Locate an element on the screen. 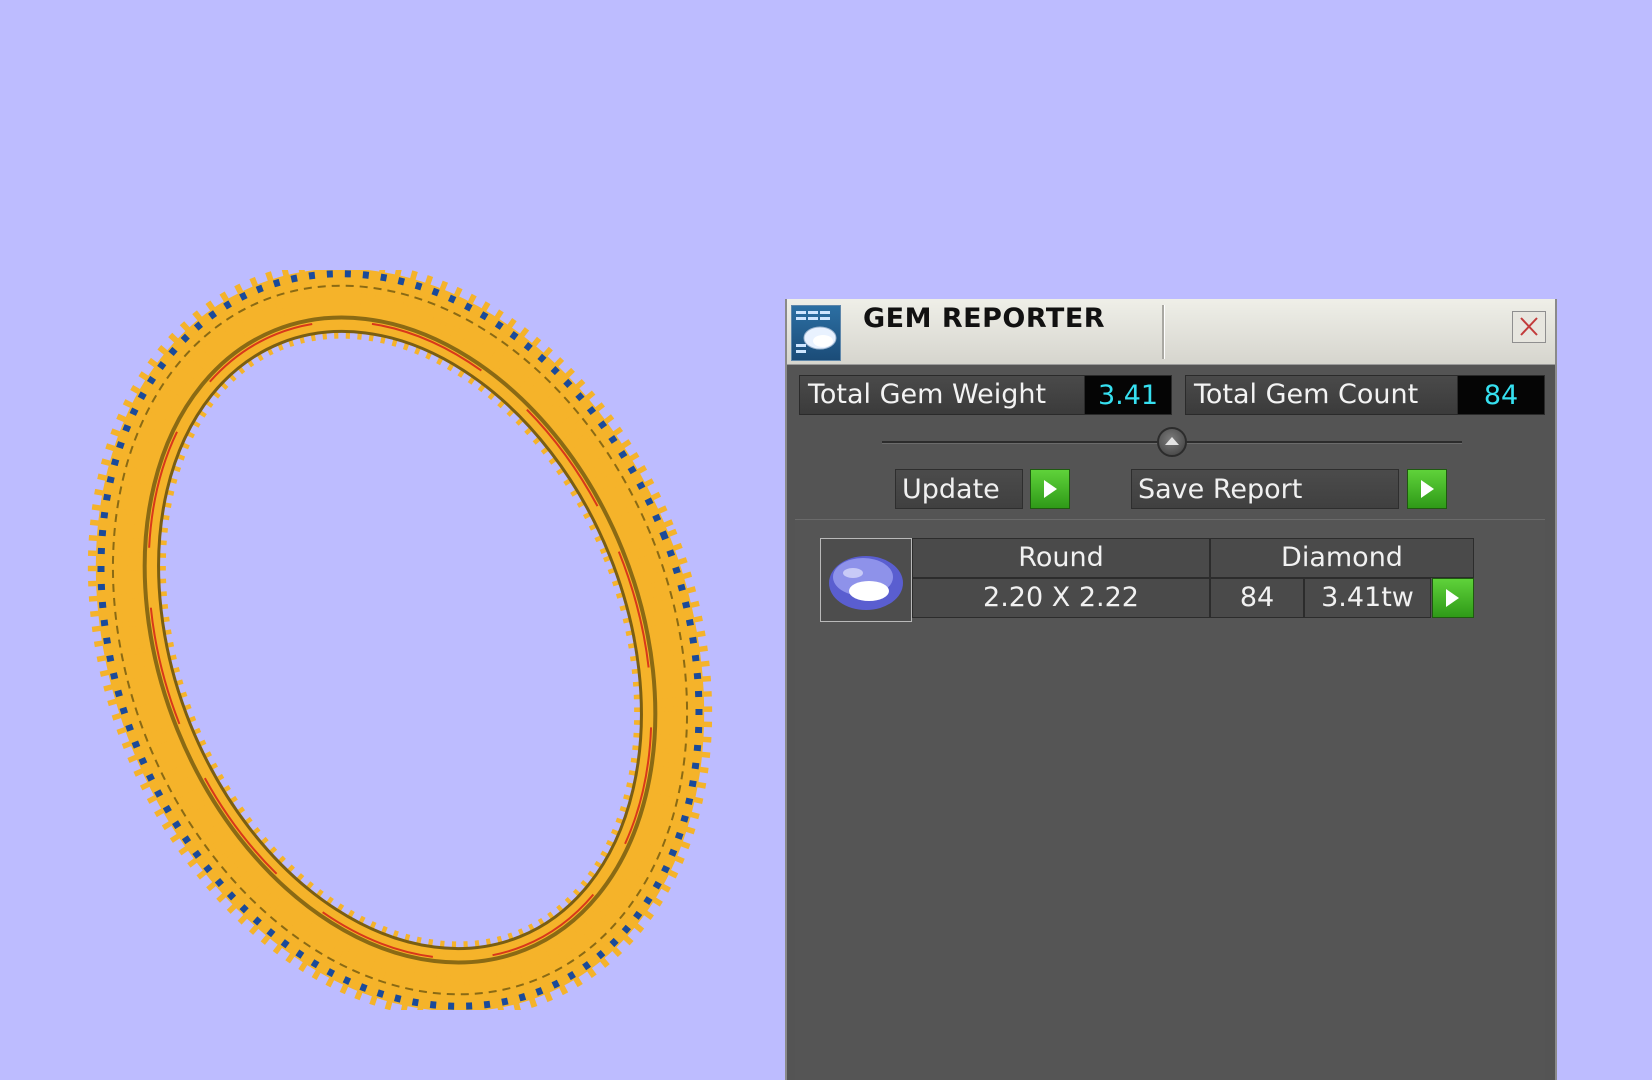 Image resolution: width=1652 pixels, height=1080 pixels. total-gem-count-value: 84 is located at coordinates (1501, 395).